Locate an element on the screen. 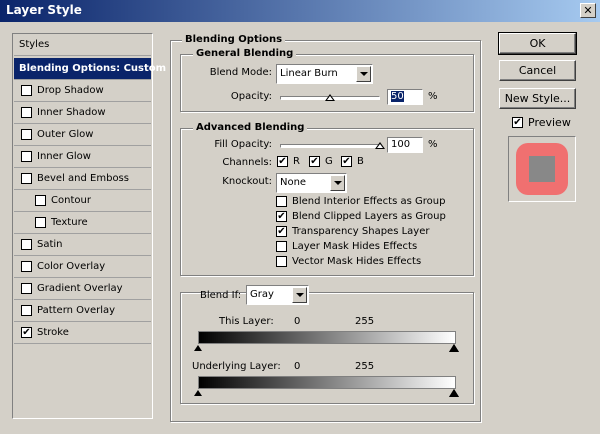 The width and height of the screenshot is (600, 434). this-layer-black-handle is located at coordinates (198, 348).